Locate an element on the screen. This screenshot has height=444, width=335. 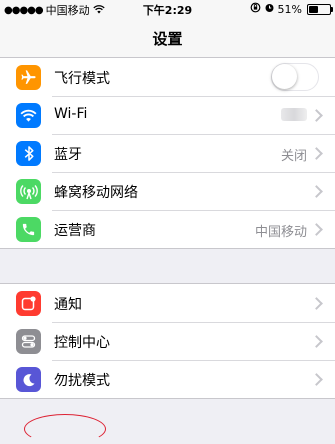
carrier-value: 中国移动 is located at coordinates (280, 232).